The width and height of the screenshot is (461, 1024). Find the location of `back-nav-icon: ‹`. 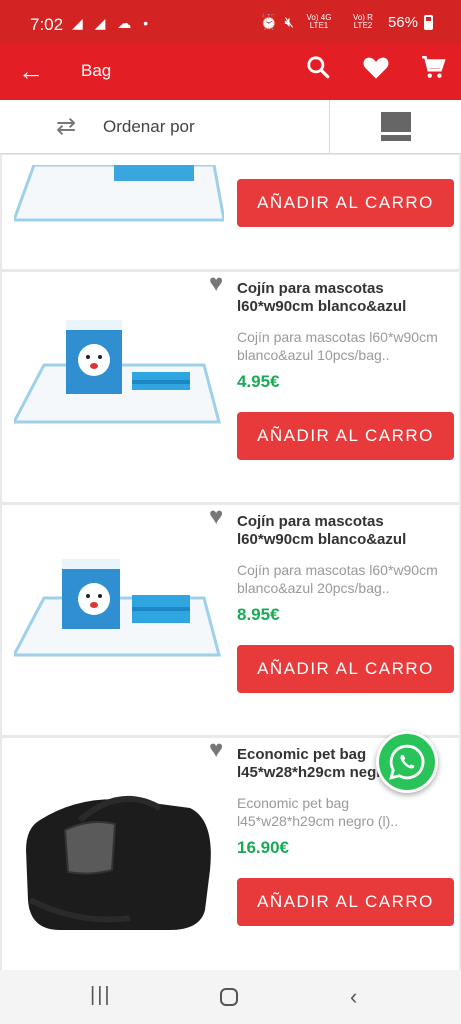

back-nav-icon: ‹ is located at coordinates (353, 997).